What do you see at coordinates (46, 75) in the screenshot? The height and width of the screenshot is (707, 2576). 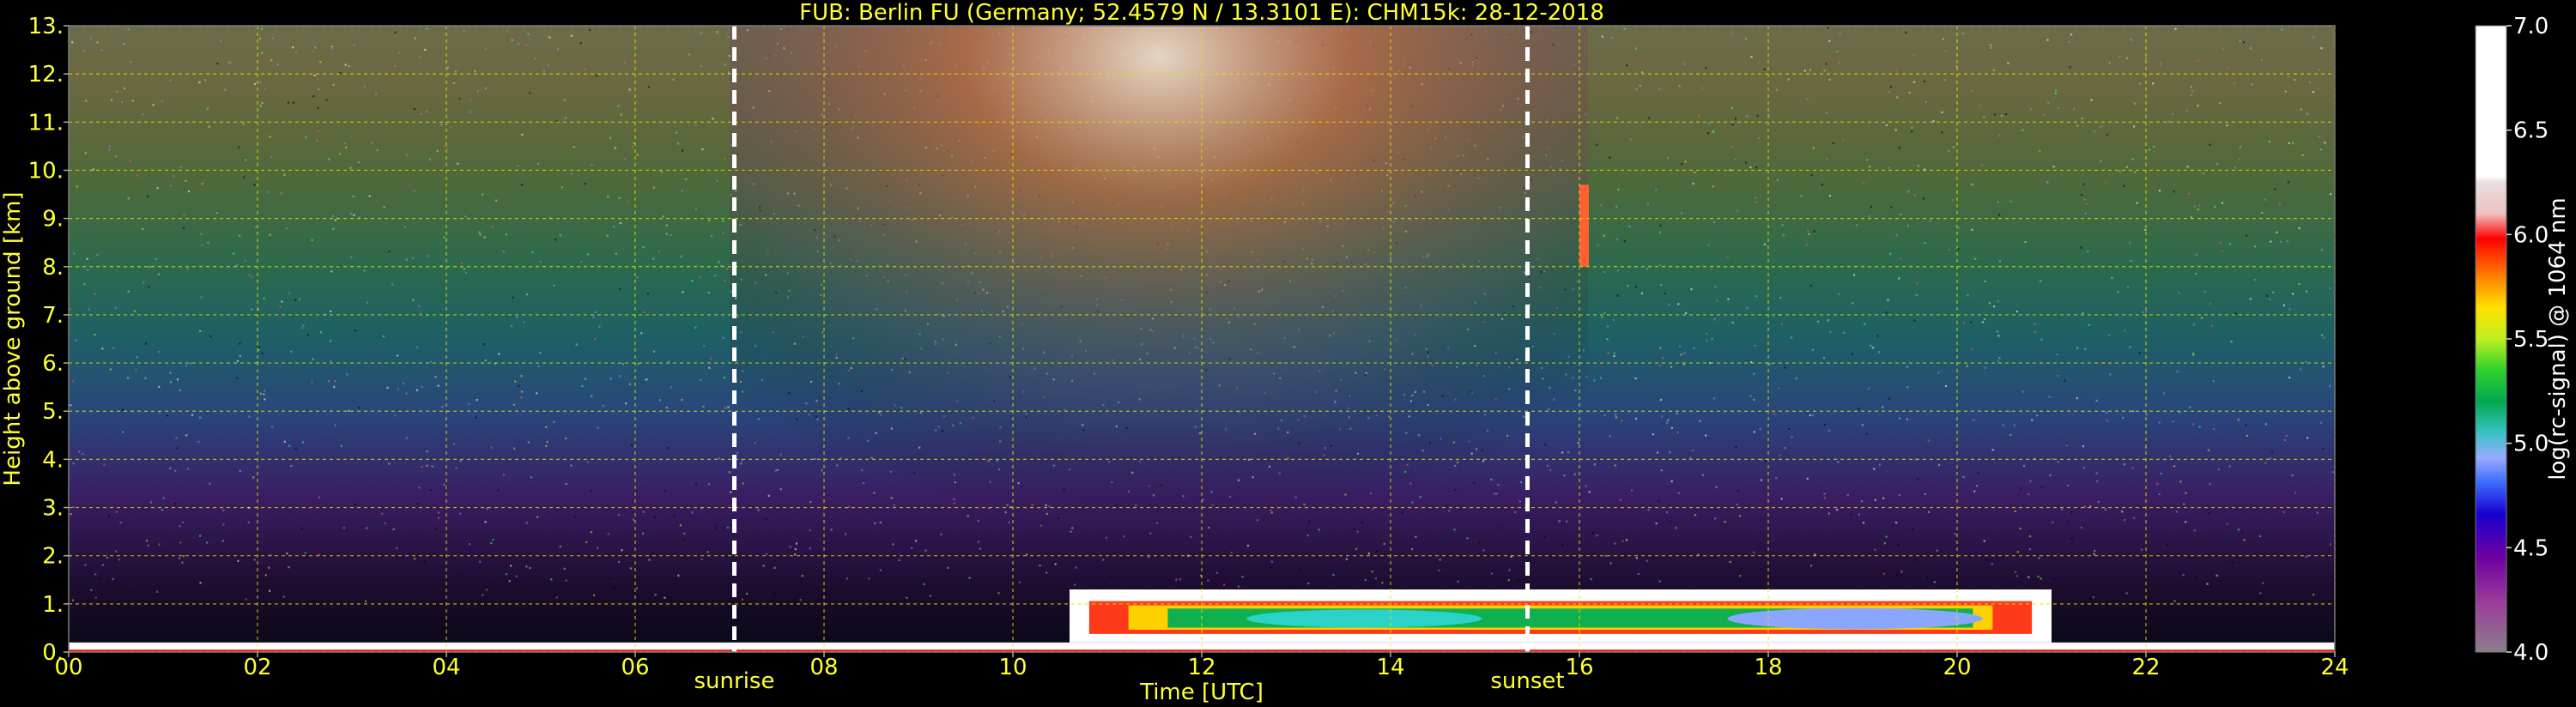 I see `y-tick-label: 12.` at bounding box center [46, 75].